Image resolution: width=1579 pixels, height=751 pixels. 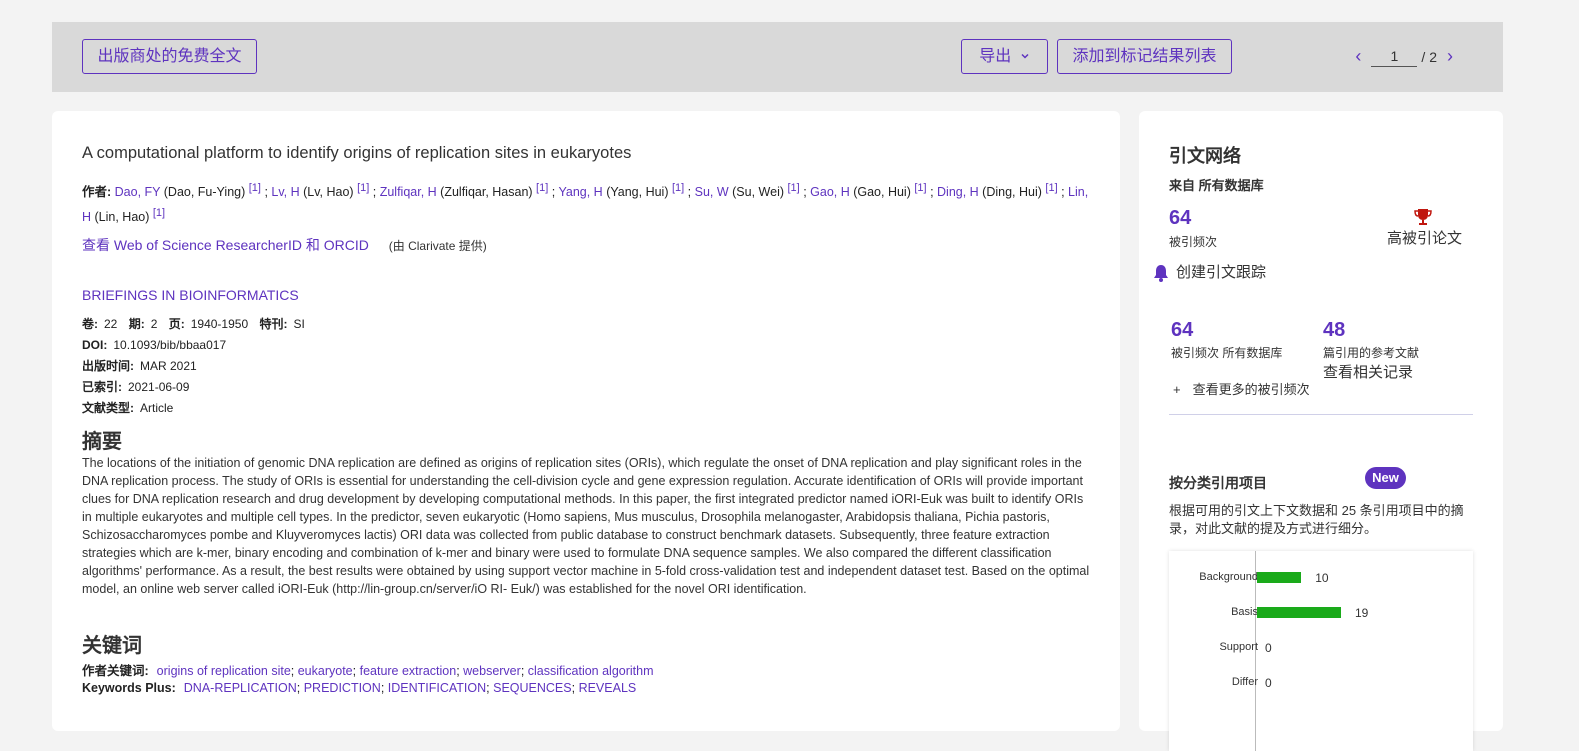 I want to click on doctype-label: 文献类型:, so click(x=108, y=408).